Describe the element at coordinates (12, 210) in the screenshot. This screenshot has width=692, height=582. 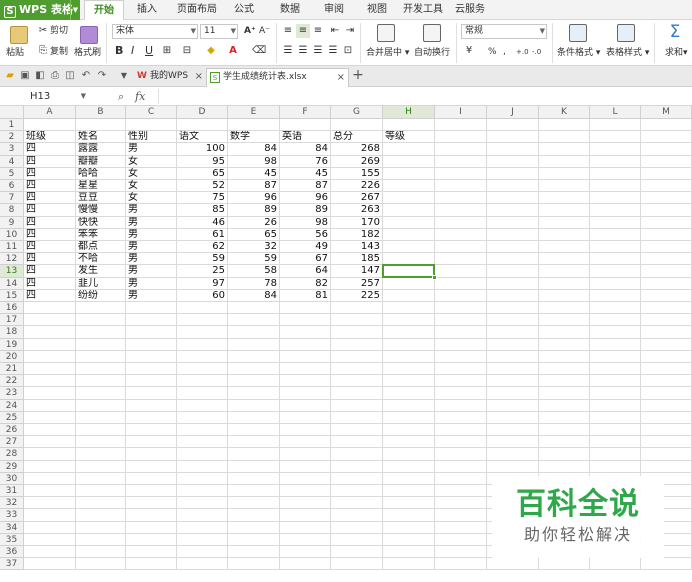
I see `row-header: 8` at that location.